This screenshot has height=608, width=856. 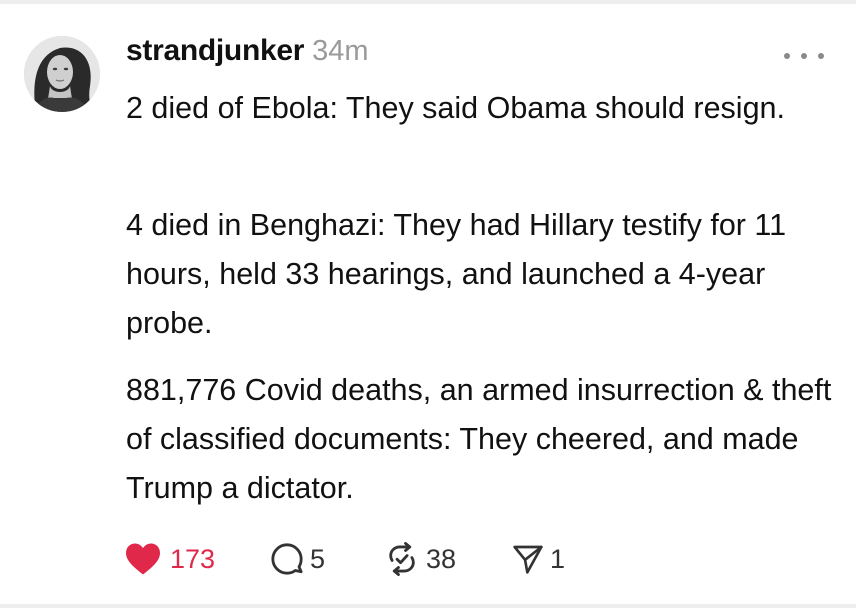 What do you see at coordinates (193, 558) in the screenshot?
I see `like-count: 173` at bounding box center [193, 558].